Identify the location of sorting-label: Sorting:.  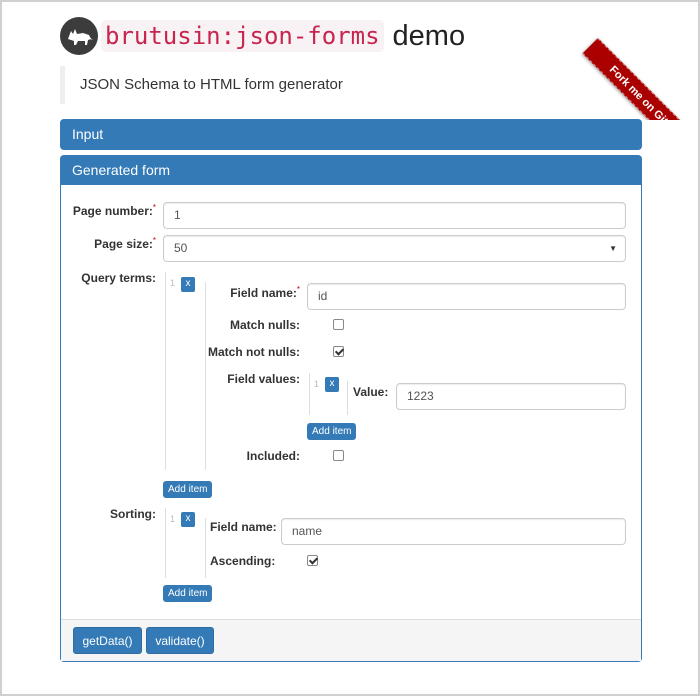
(133, 514).